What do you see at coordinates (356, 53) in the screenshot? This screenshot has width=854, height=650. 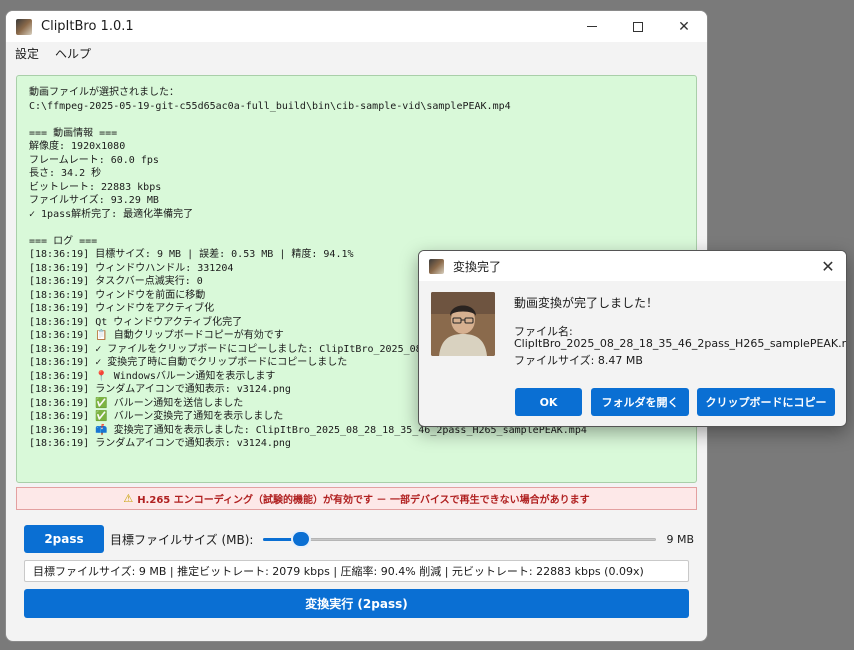 I see `menu-bar: 設定 ヘルプ` at bounding box center [356, 53].